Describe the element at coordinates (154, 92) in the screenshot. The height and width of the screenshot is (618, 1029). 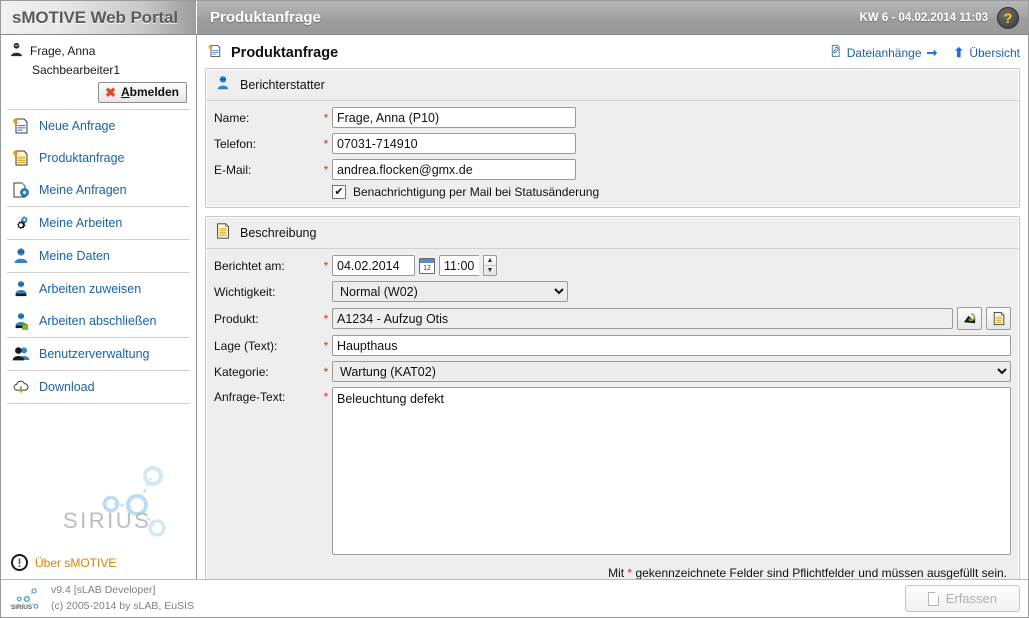
I see `logout-rest: bmelden` at that location.